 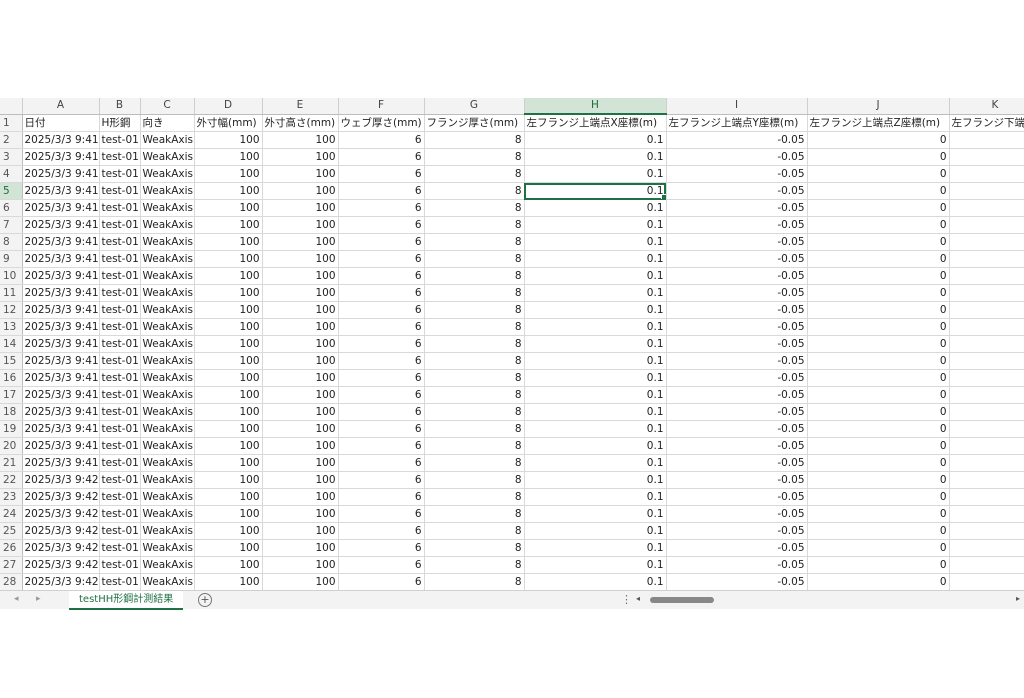 I want to click on row-header: 10, so click(x=11, y=276).